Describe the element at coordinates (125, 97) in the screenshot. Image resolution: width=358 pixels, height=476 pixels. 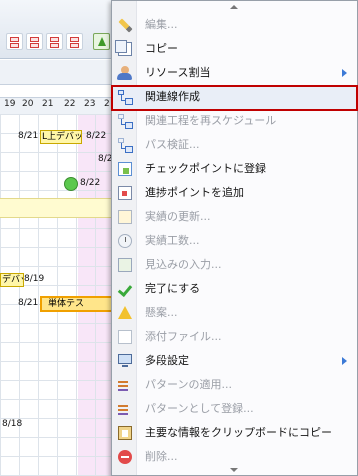
I see `link-icon` at that location.